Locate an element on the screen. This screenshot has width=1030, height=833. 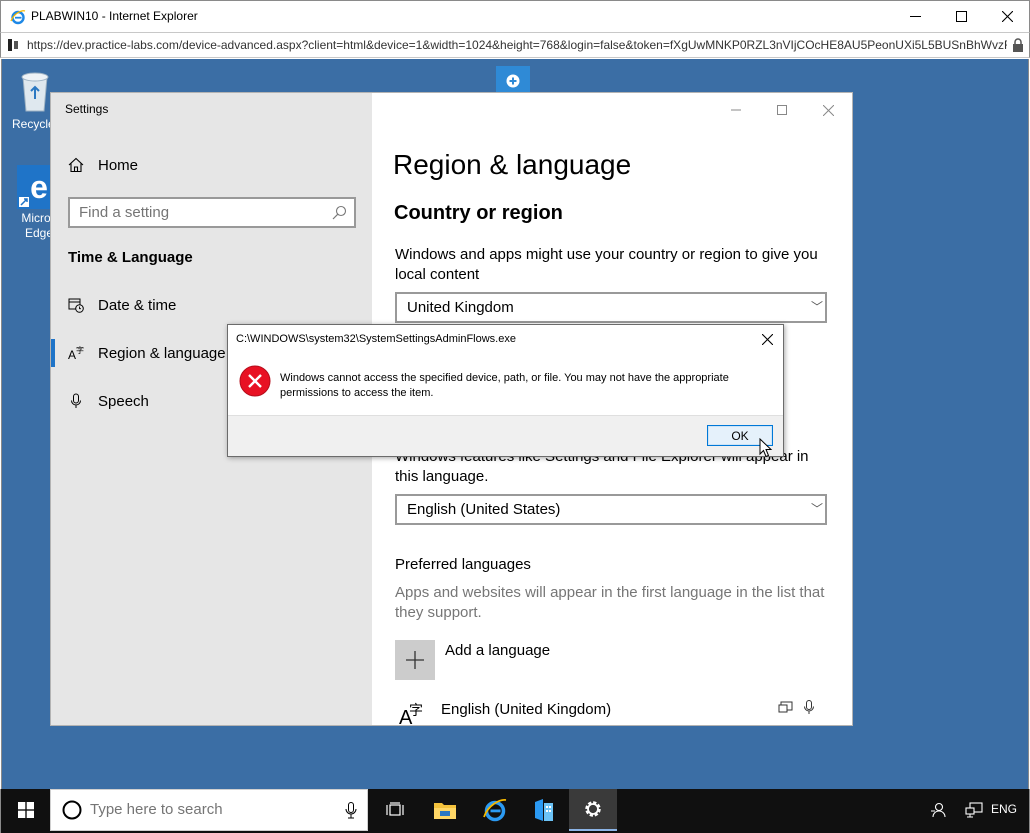
settings-close-button is located at coordinates (828, 110).